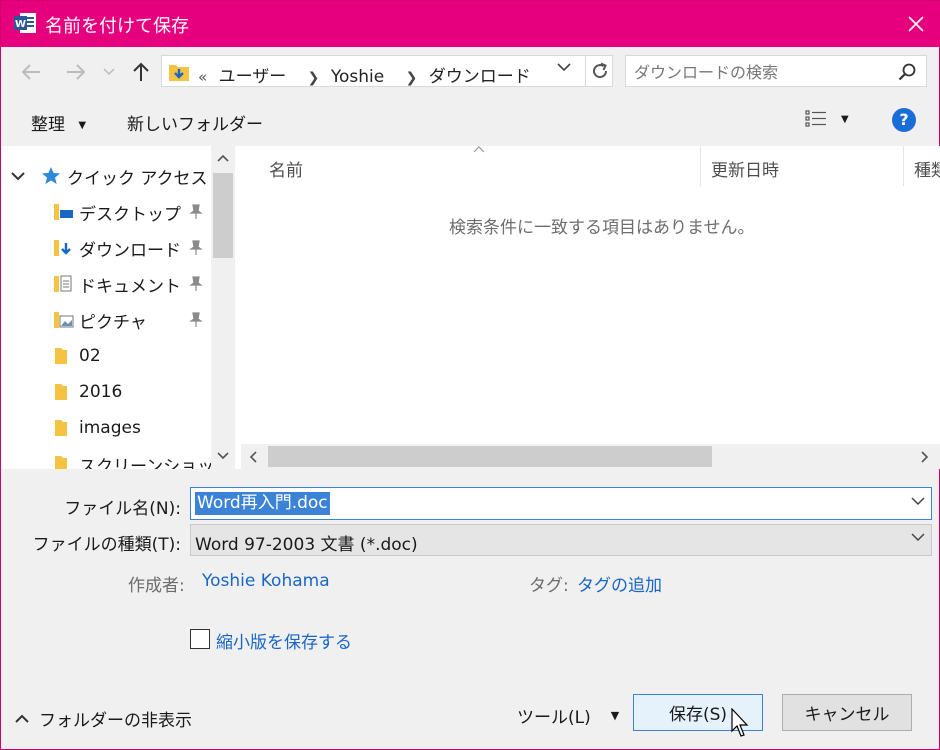 Image resolution: width=940 pixels, height=750 pixels. I want to click on help-icon: ?, so click(904, 119).